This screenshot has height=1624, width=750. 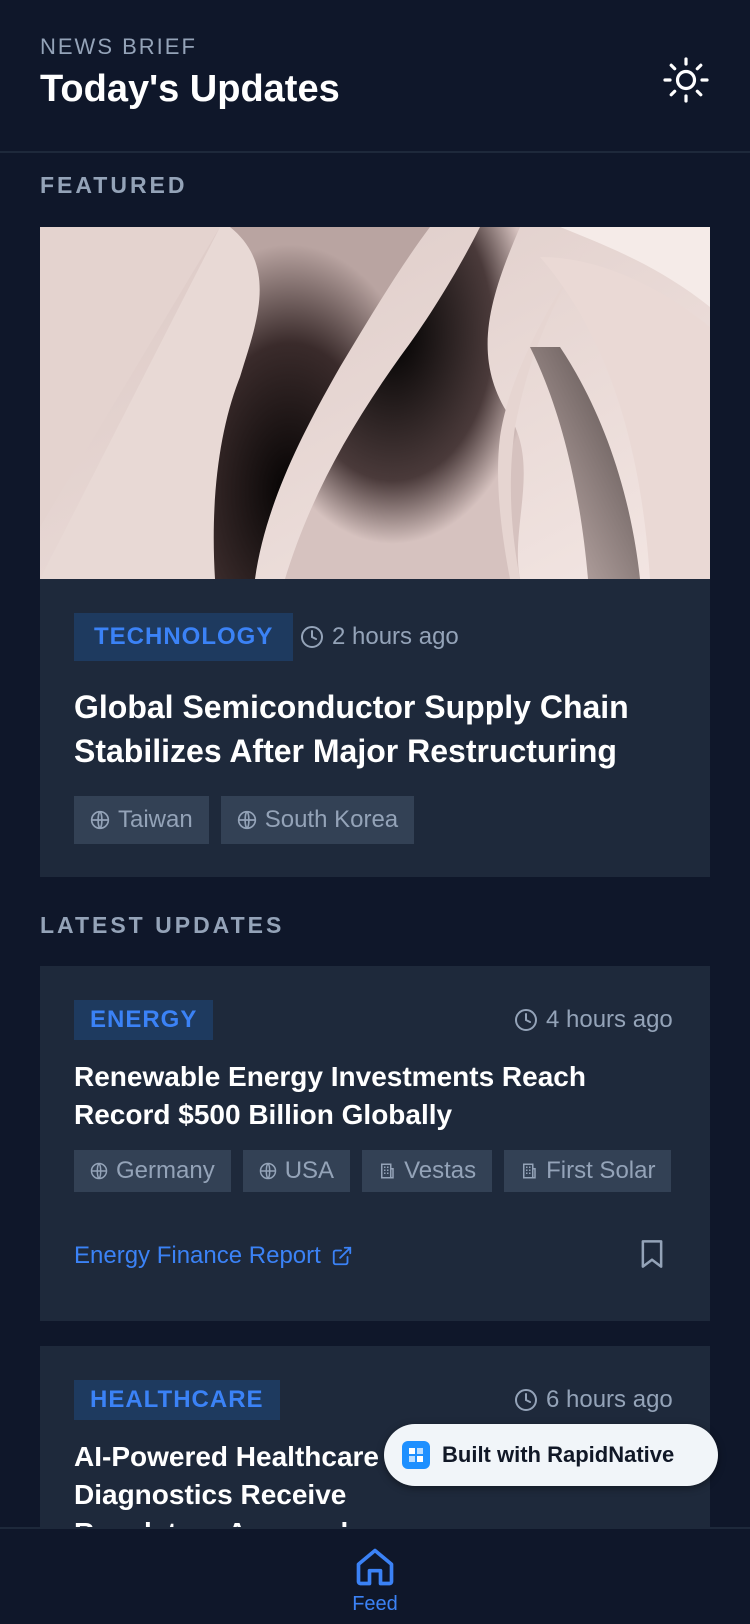 What do you see at coordinates (114, 185) in the screenshot?
I see `featured-section-label: FEATURED` at bounding box center [114, 185].